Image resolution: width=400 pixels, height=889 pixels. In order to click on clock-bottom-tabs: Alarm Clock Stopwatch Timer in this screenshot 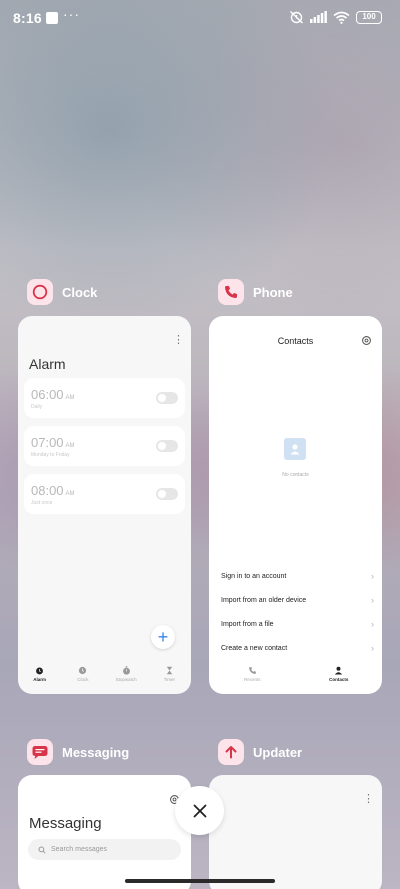, I will do `click(104, 680)`.